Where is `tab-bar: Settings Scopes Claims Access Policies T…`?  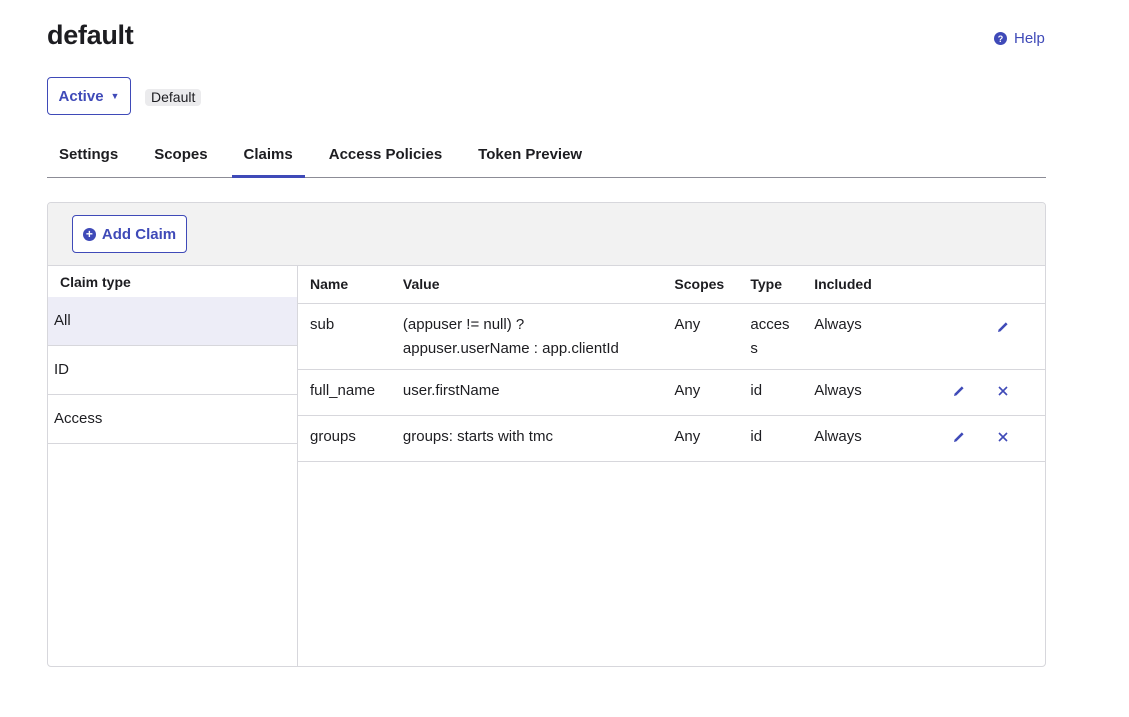 tab-bar: Settings Scopes Claims Access Policies T… is located at coordinates (546, 155).